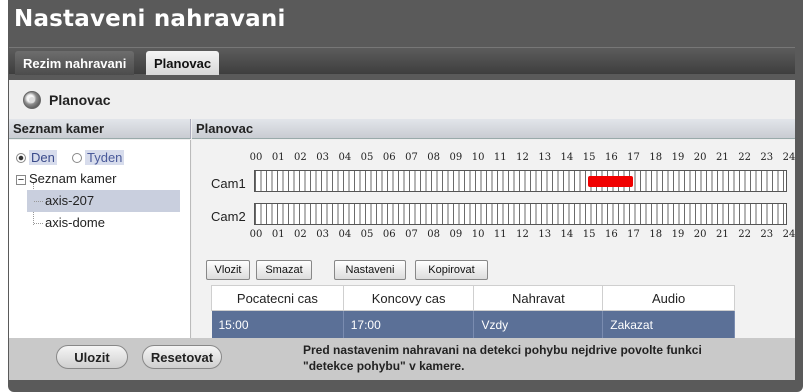 The height and width of the screenshot is (392, 803). I want to click on column-header: Pocatecni cas, so click(277, 298).